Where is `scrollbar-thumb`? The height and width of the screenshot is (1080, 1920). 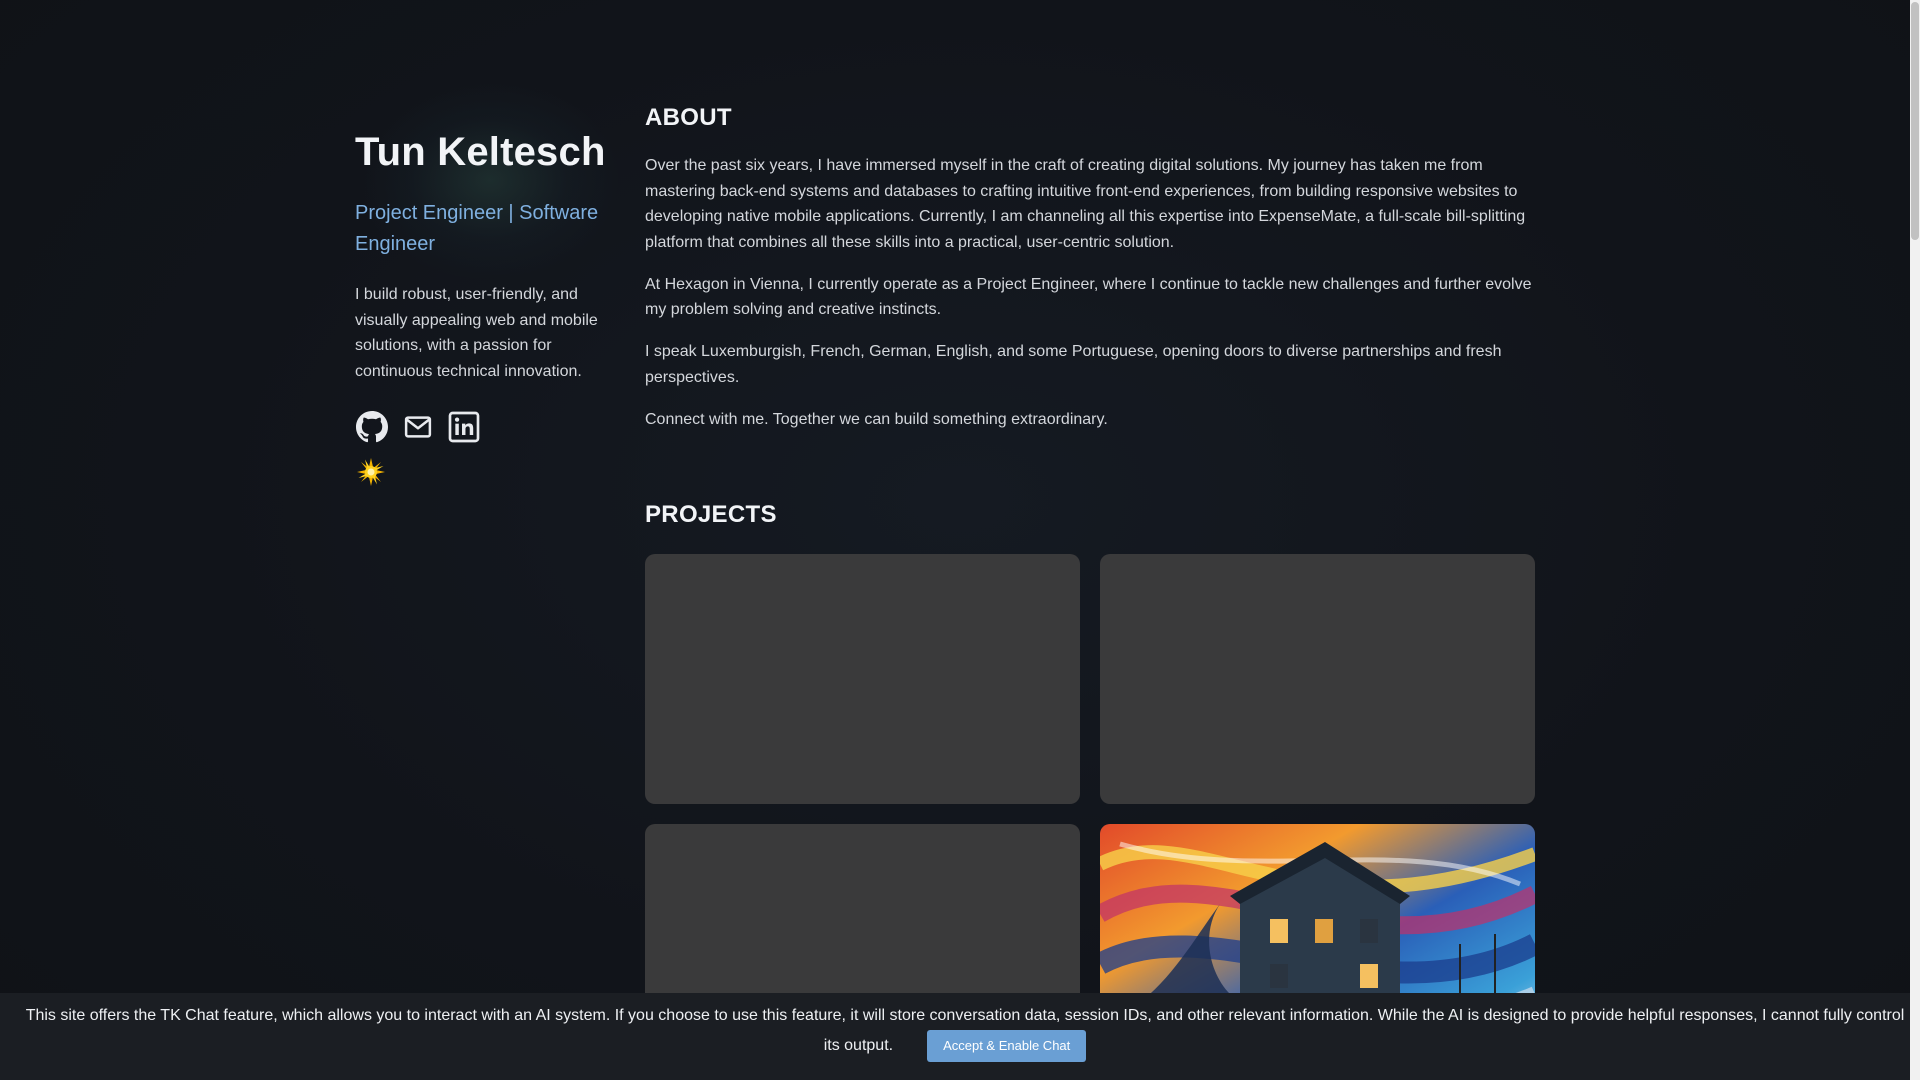
scrollbar-thumb is located at coordinates (1915, 121).